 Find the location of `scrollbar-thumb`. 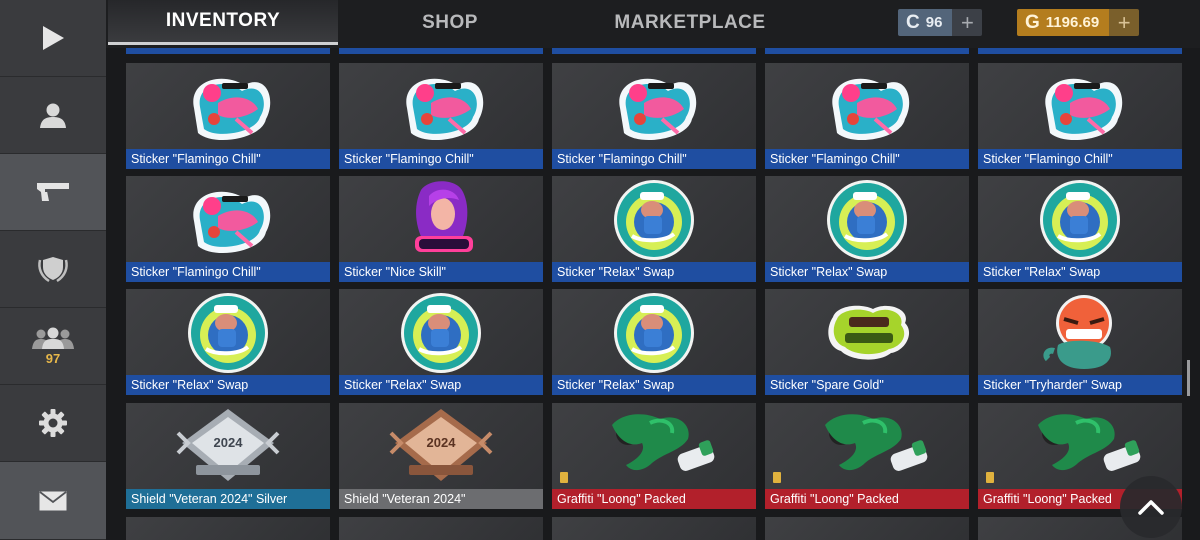

scrollbar-thumb is located at coordinates (1188, 378).